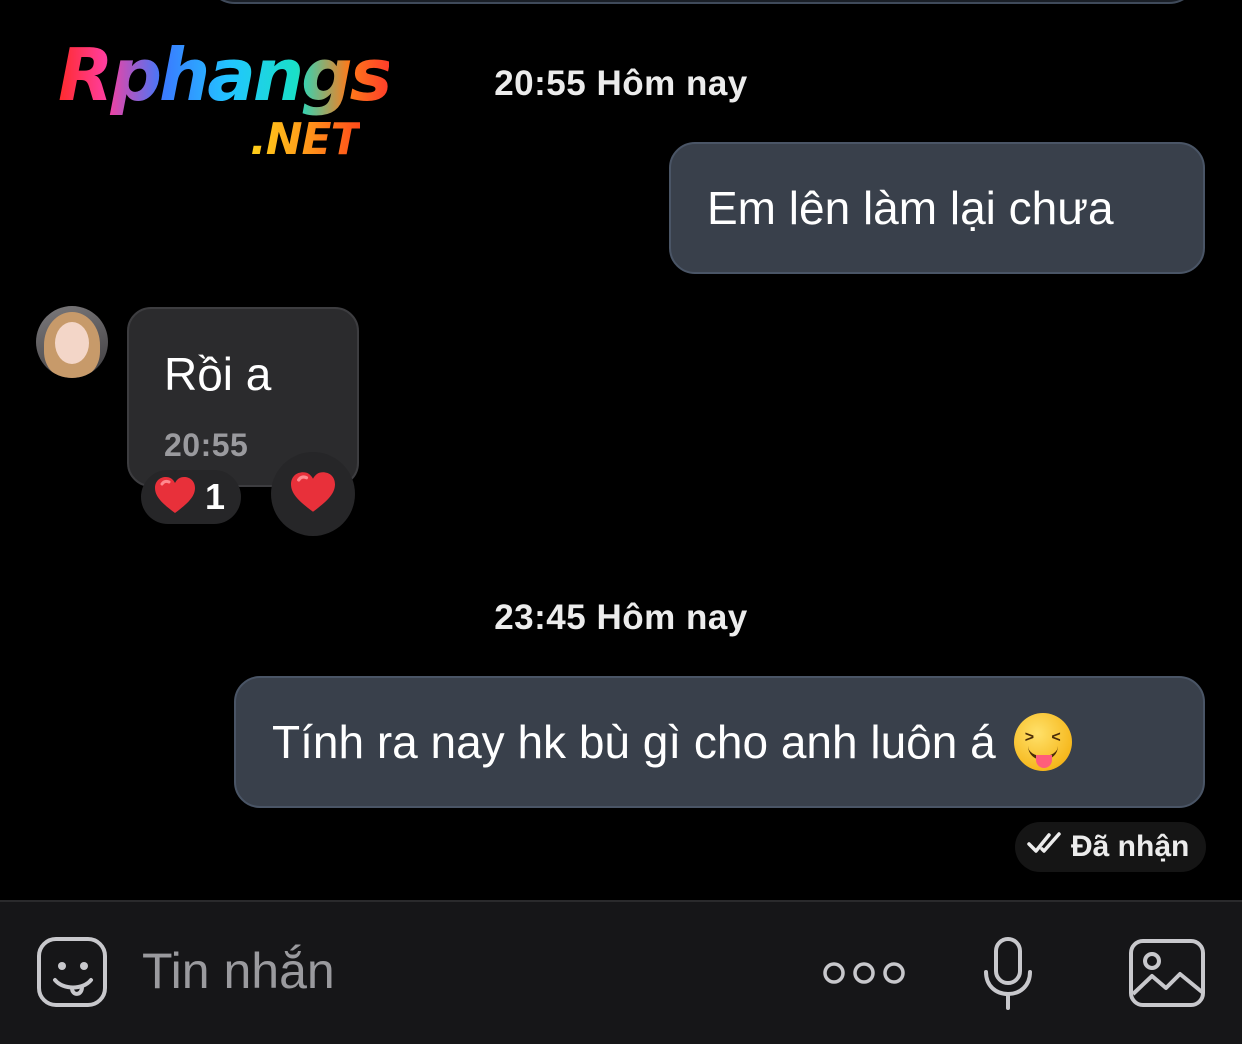  What do you see at coordinates (1008, 976) in the screenshot?
I see `microphone-icon` at bounding box center [1008, 976].